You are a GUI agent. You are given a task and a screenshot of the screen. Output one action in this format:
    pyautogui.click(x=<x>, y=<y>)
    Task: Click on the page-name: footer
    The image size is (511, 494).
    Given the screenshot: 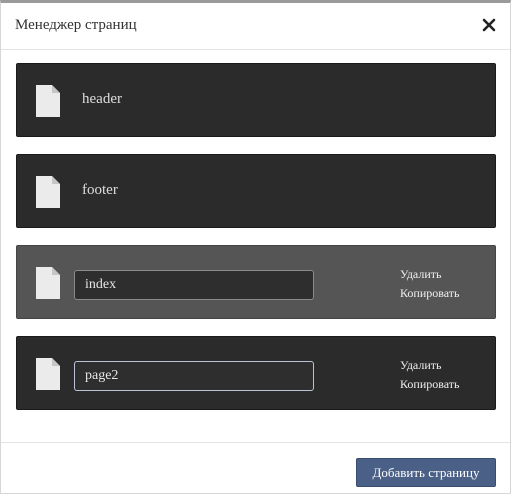 What is the action you would take?
    pyautogui.click(x=100, y=190)
    